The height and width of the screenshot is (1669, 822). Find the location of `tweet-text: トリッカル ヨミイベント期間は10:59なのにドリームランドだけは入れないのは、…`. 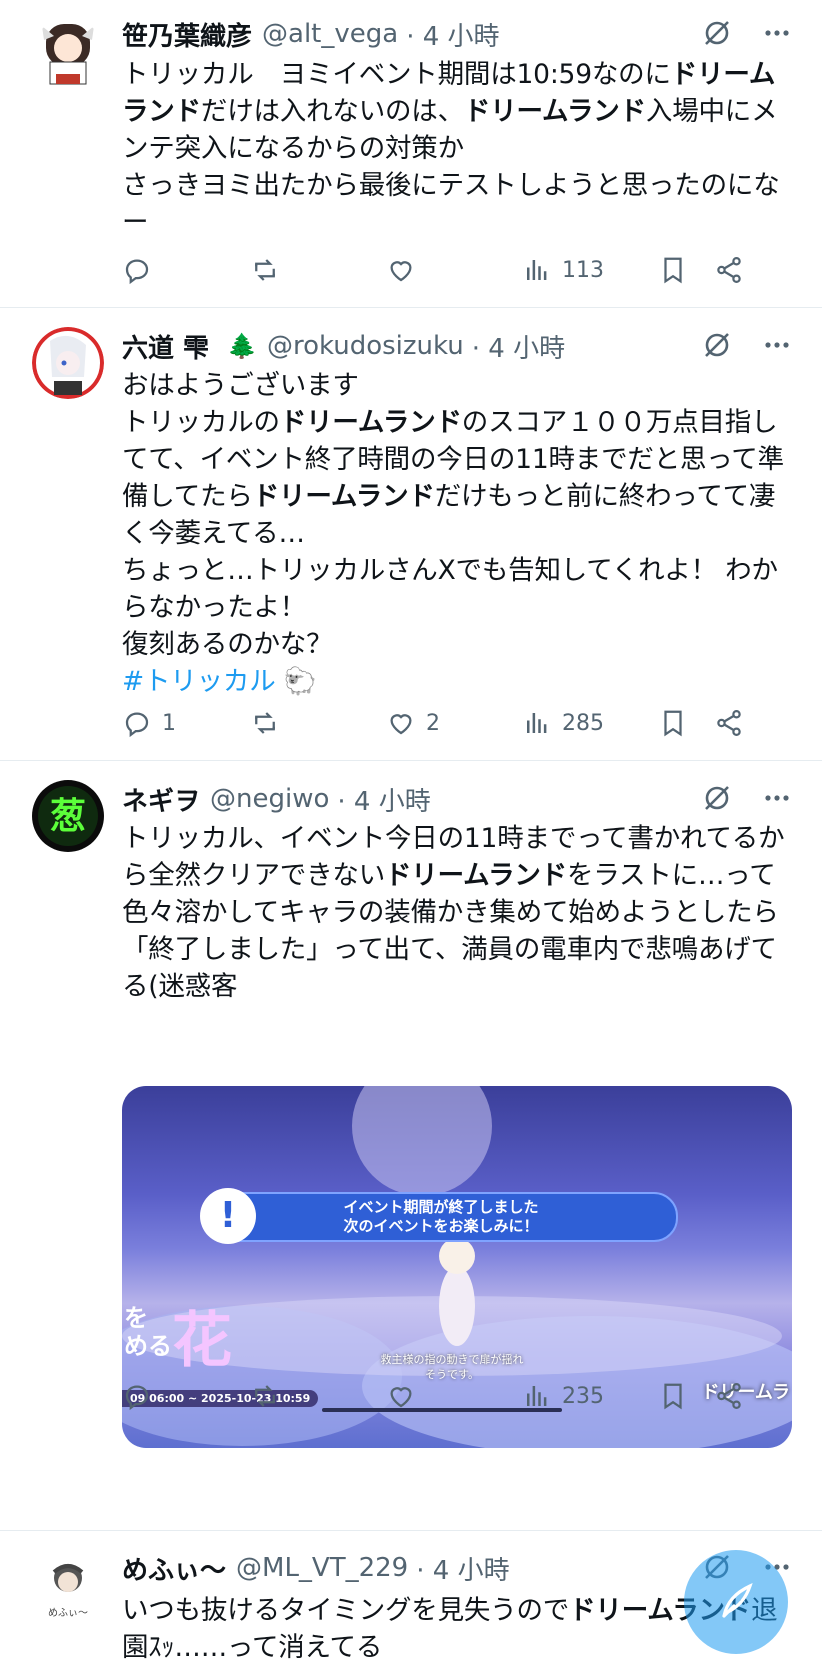

tweet-text: トリッカル ヨミイベント期間は10:59なのにドリームランドだけは入れないのは、… is located at coordinates (451, 148).